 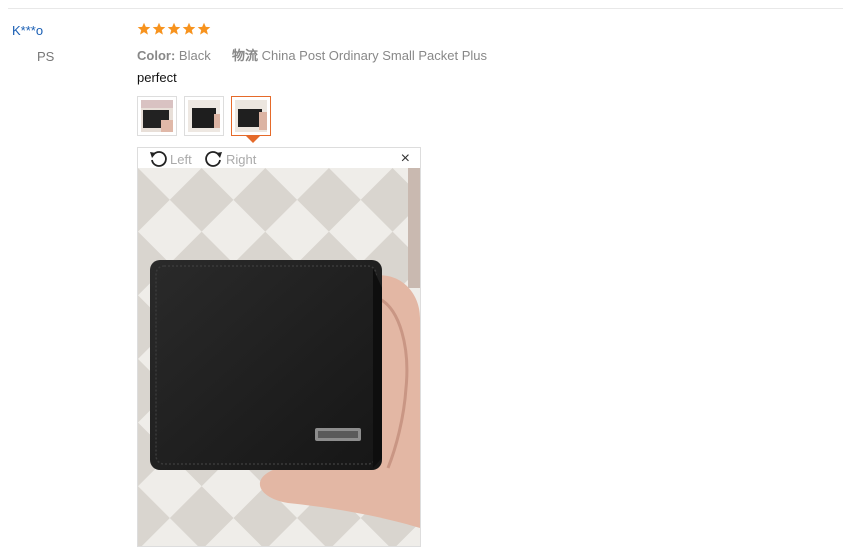 What do you see at coordinates (156, 55) in the screenshot?
I see `color-label: Color:` at bounding box center [156, 55].